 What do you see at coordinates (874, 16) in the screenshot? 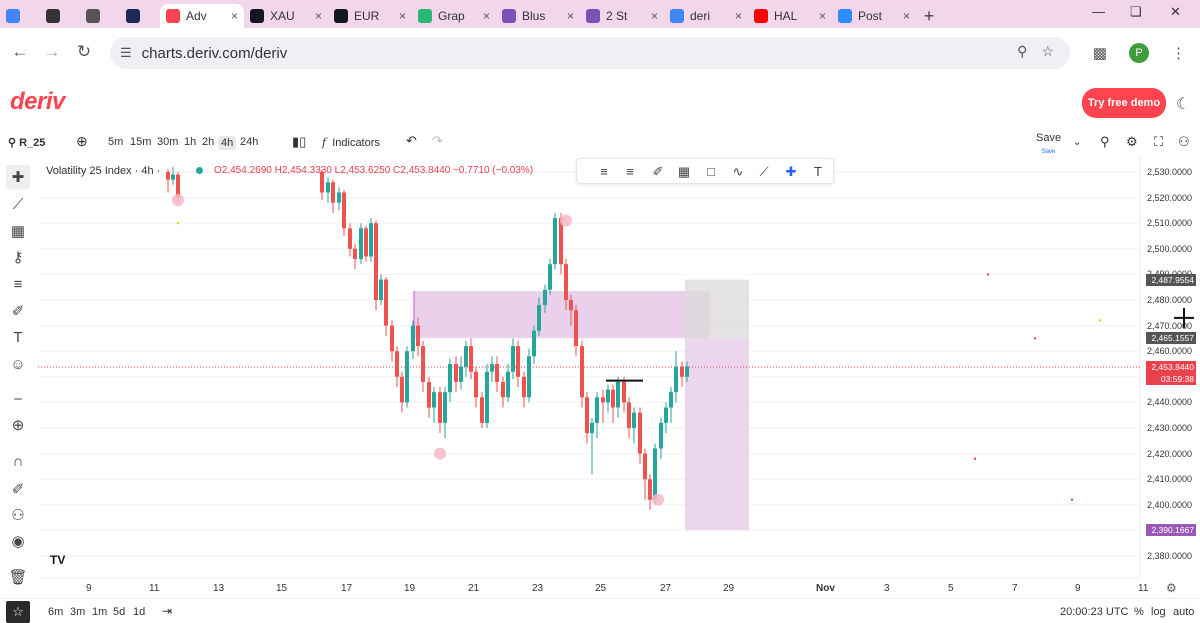
I see `browser-tab: Post ×` at bounding box center [874, 16].